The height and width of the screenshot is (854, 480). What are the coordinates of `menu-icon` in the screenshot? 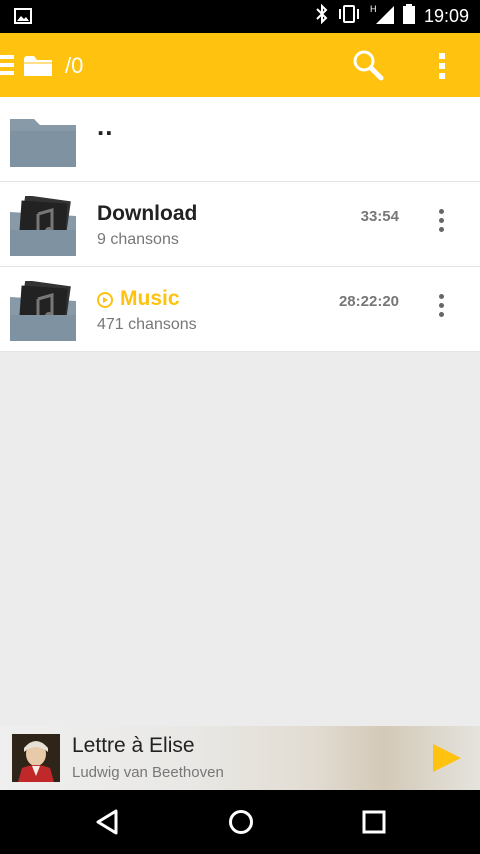 It's located at (7, 65).